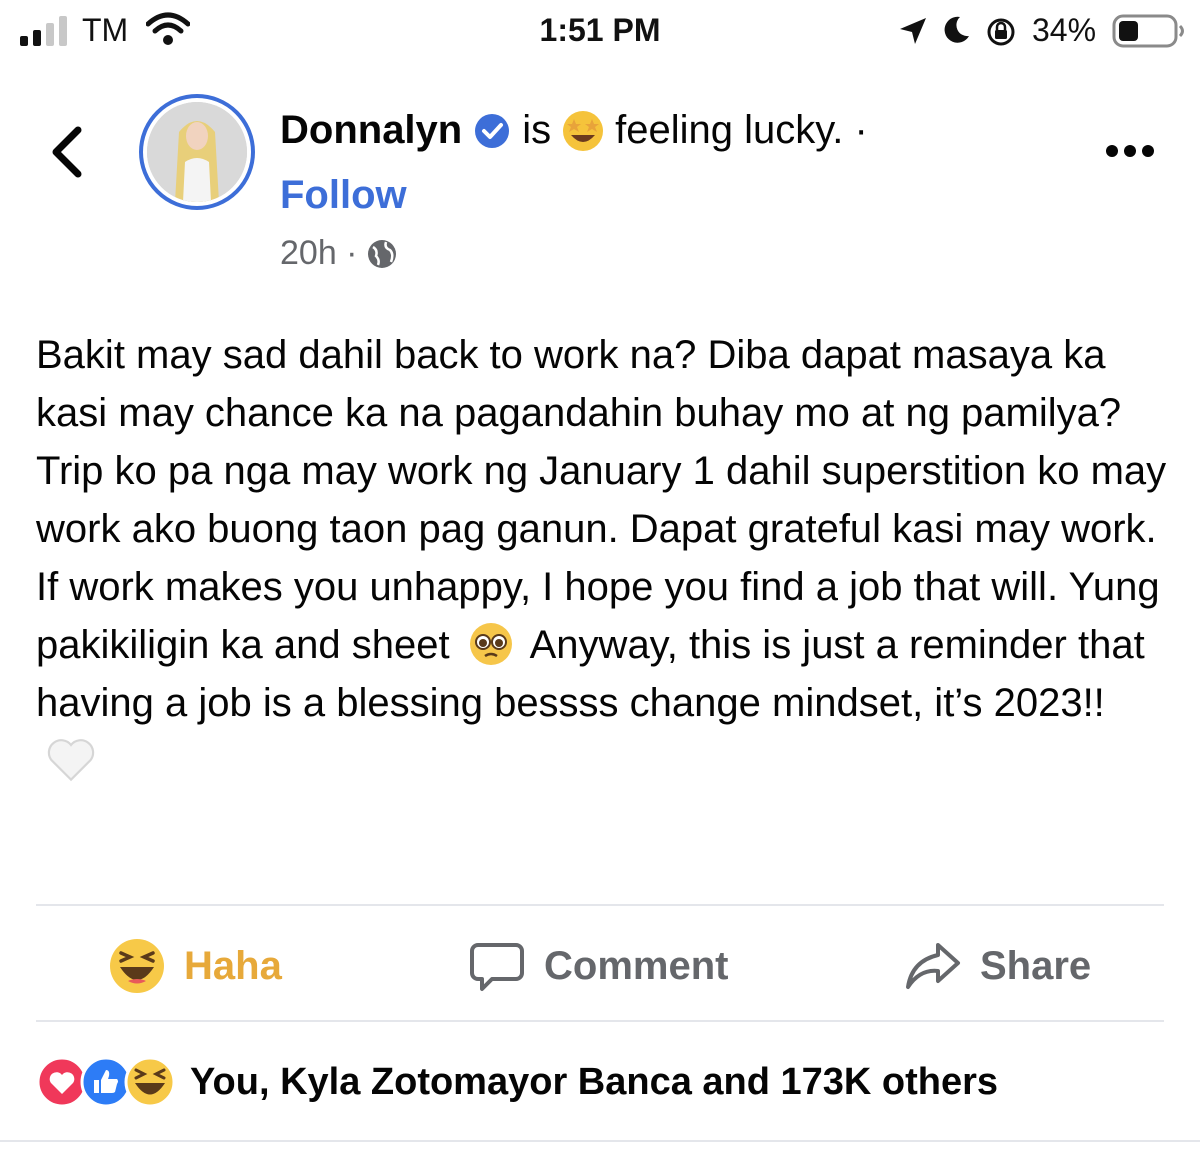 The width and height of the screenshot is (1200, 1149). I want to click on activity-text: feeling lucky. ·, so click(741, 130).